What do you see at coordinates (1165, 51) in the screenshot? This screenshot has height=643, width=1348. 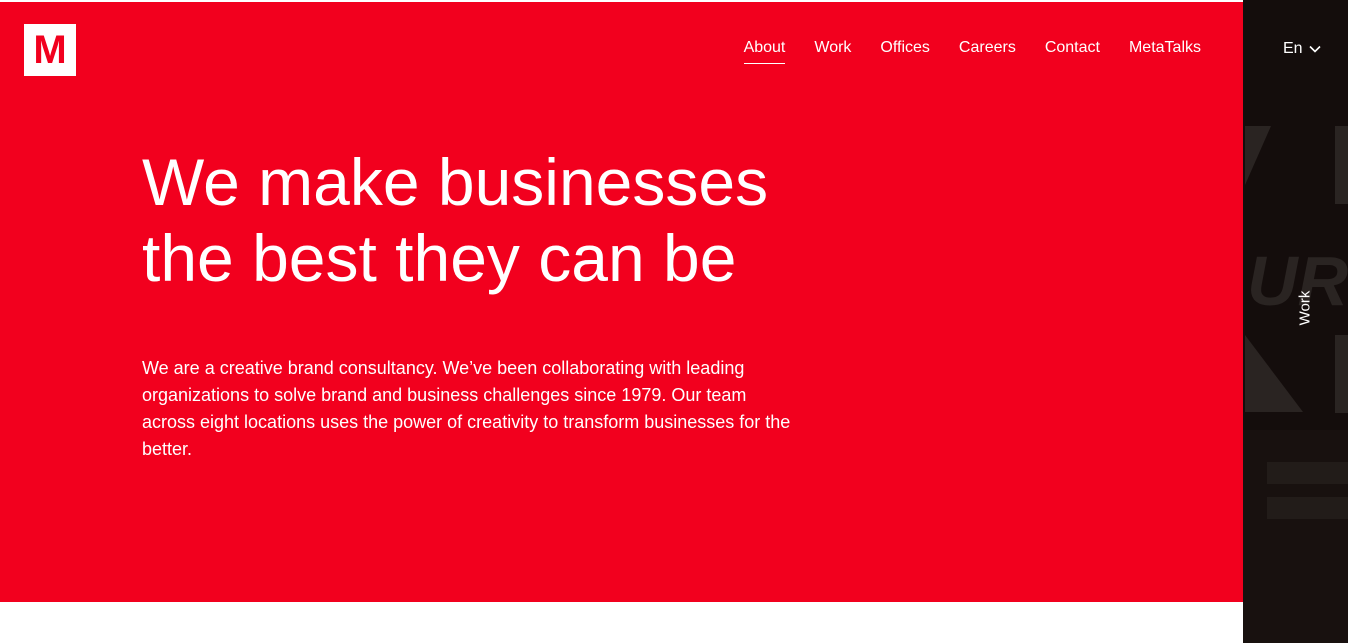 I see `nav-item-metatalks: MetaTalks` at bounding box center [1165, 51].